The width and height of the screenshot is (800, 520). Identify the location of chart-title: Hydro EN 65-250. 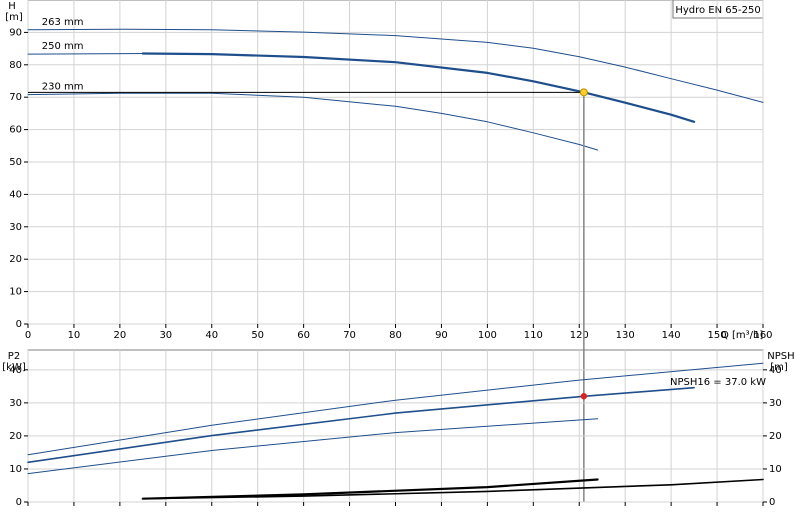
(717, 10).